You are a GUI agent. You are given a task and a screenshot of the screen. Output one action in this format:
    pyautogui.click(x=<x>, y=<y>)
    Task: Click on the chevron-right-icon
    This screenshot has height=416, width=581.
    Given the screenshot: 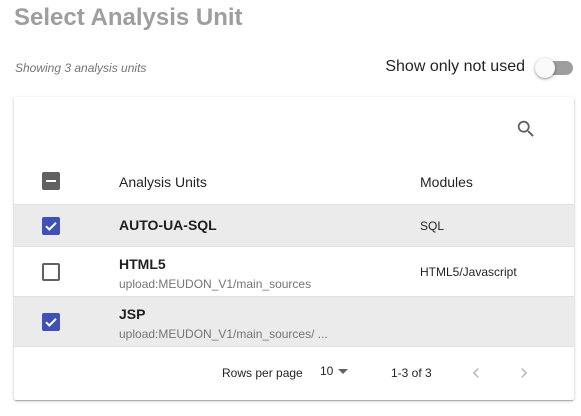 What is the action you would take?
    pyautogui.click(x=524, y=373)
    